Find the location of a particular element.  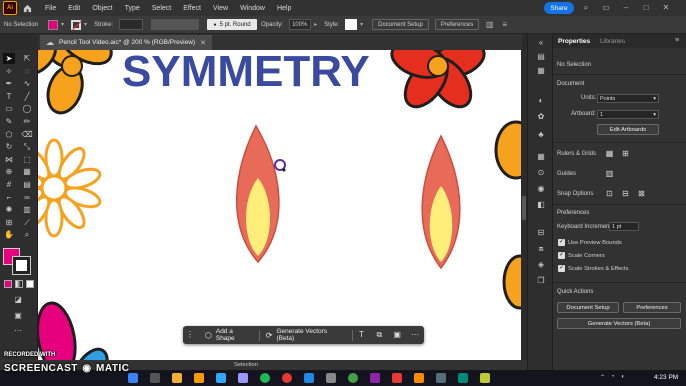

brush-definition-dropdown: ● 5 pt. Round is located at coordinates (232, 24).